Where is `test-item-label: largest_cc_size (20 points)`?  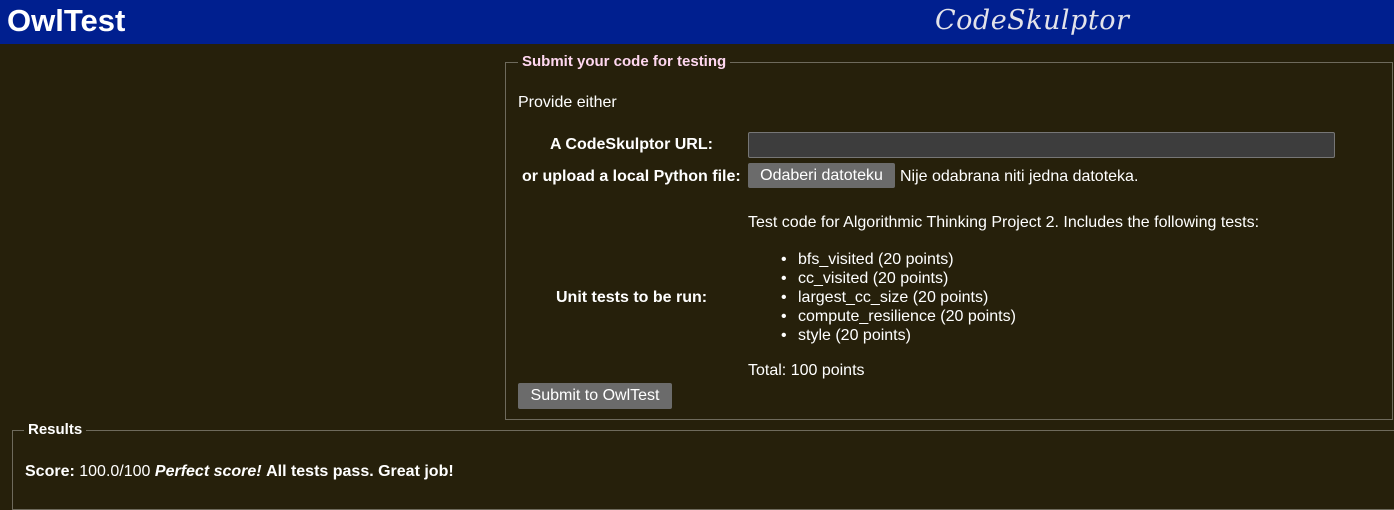
test-item-label: largest_cc_size (20 points) is located at coordinates (893, 297).